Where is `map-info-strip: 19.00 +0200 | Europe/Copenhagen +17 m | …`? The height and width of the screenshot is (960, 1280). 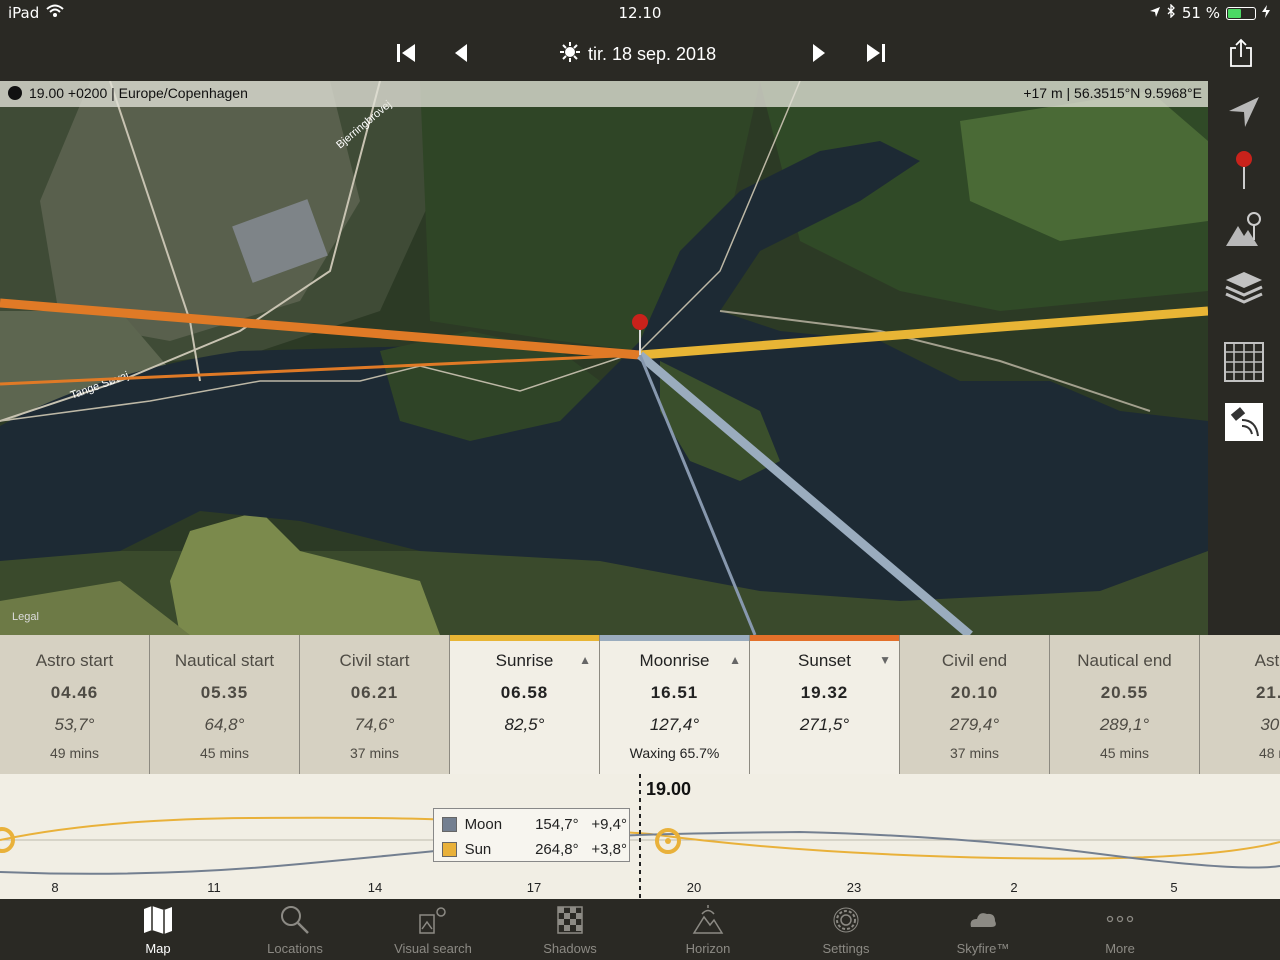 map-info-strip: 19.00 +0200 | Europe/Copenhagen +17 m | … is located at coordinates (604, 94).